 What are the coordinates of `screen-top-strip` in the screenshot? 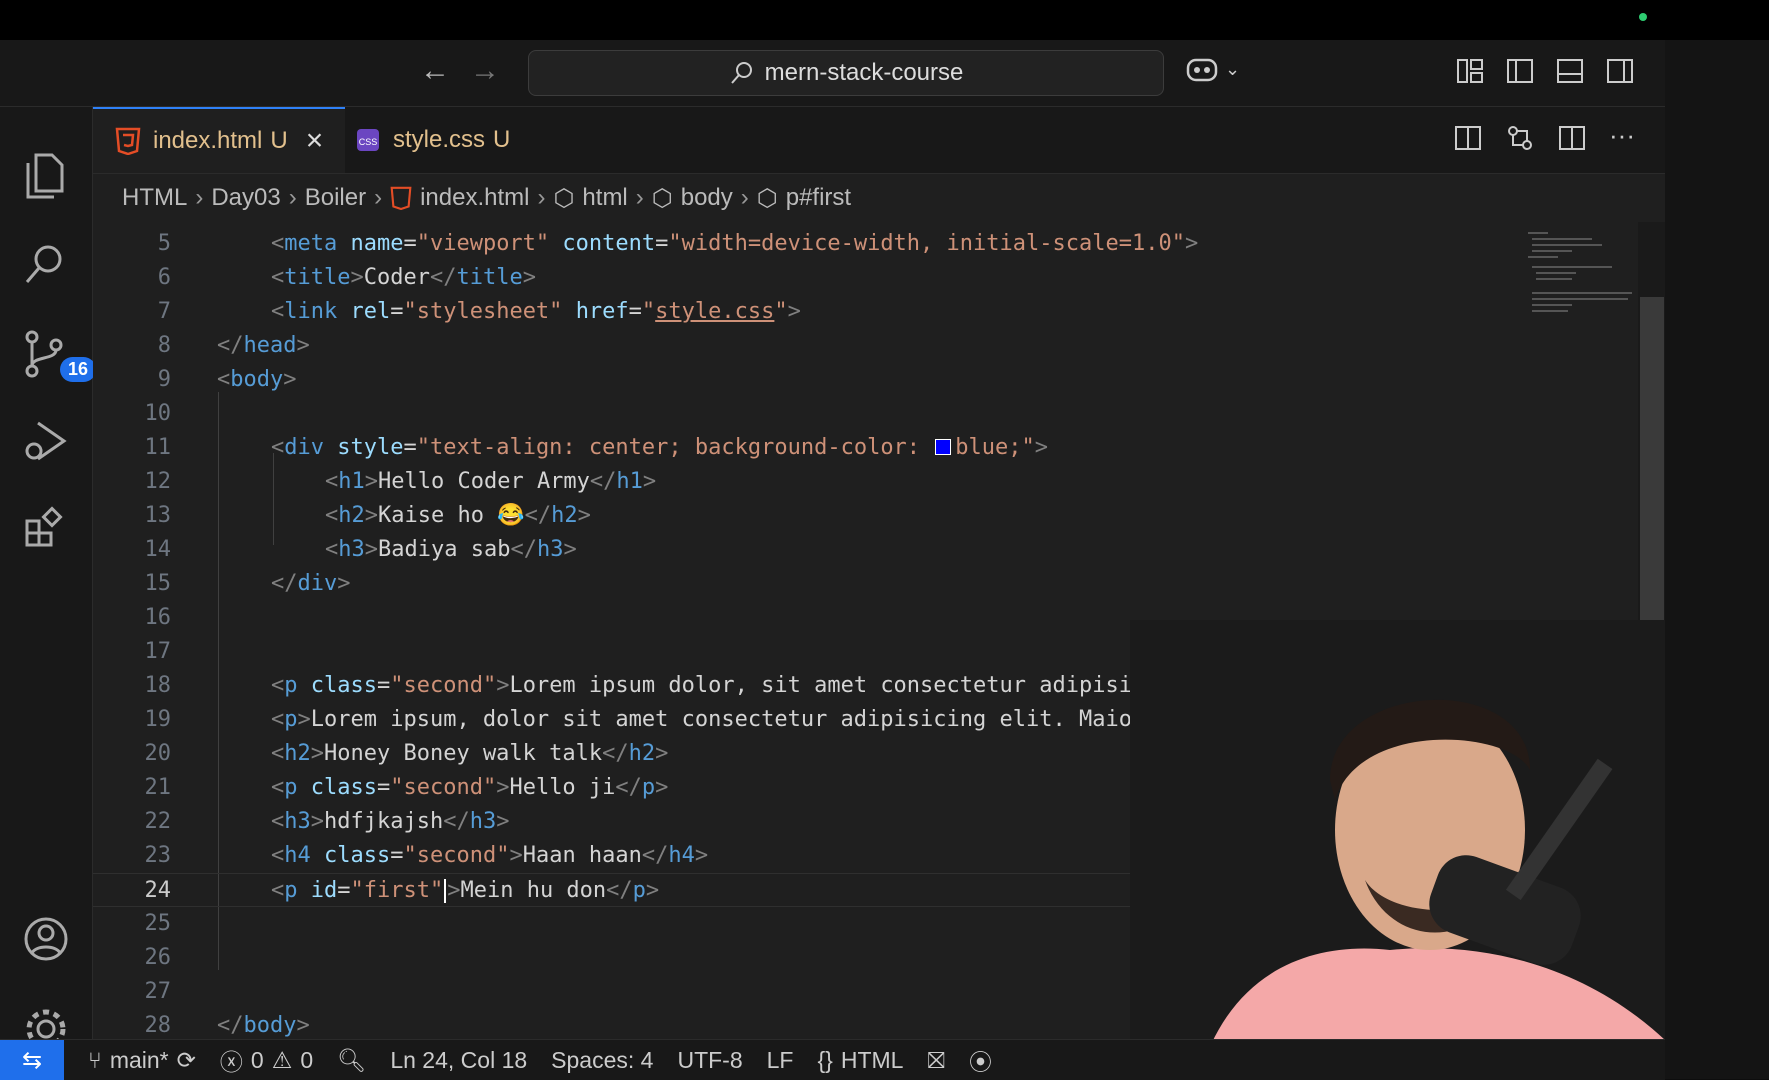 It's located at (884, 20).